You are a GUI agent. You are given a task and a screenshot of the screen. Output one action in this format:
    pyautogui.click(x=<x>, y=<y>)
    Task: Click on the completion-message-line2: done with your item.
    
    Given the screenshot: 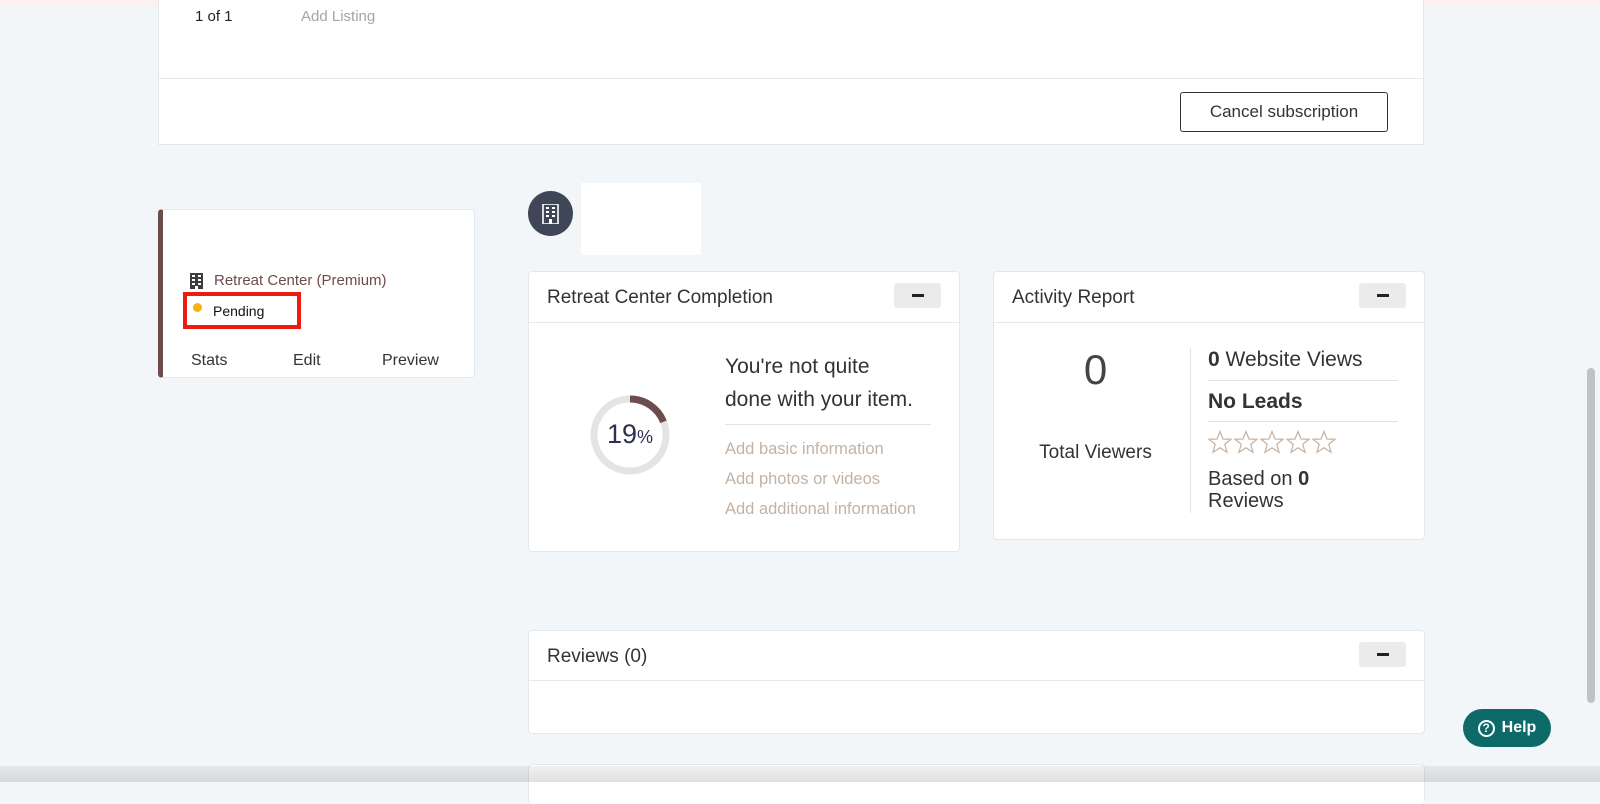 What is the action you would take?
    pyautogui.click(x=819, y=399)
    